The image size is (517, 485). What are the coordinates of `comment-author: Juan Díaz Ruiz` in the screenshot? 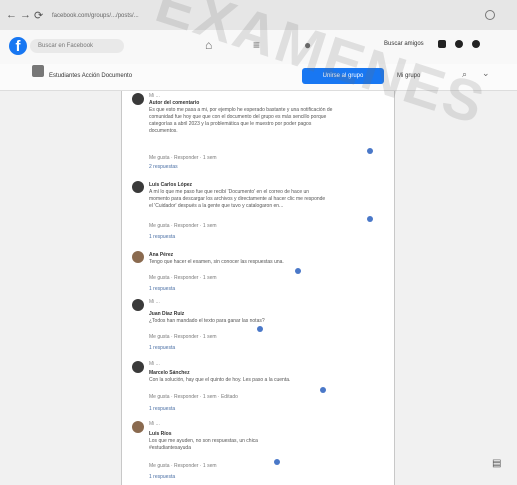 It's located at (166, 314).